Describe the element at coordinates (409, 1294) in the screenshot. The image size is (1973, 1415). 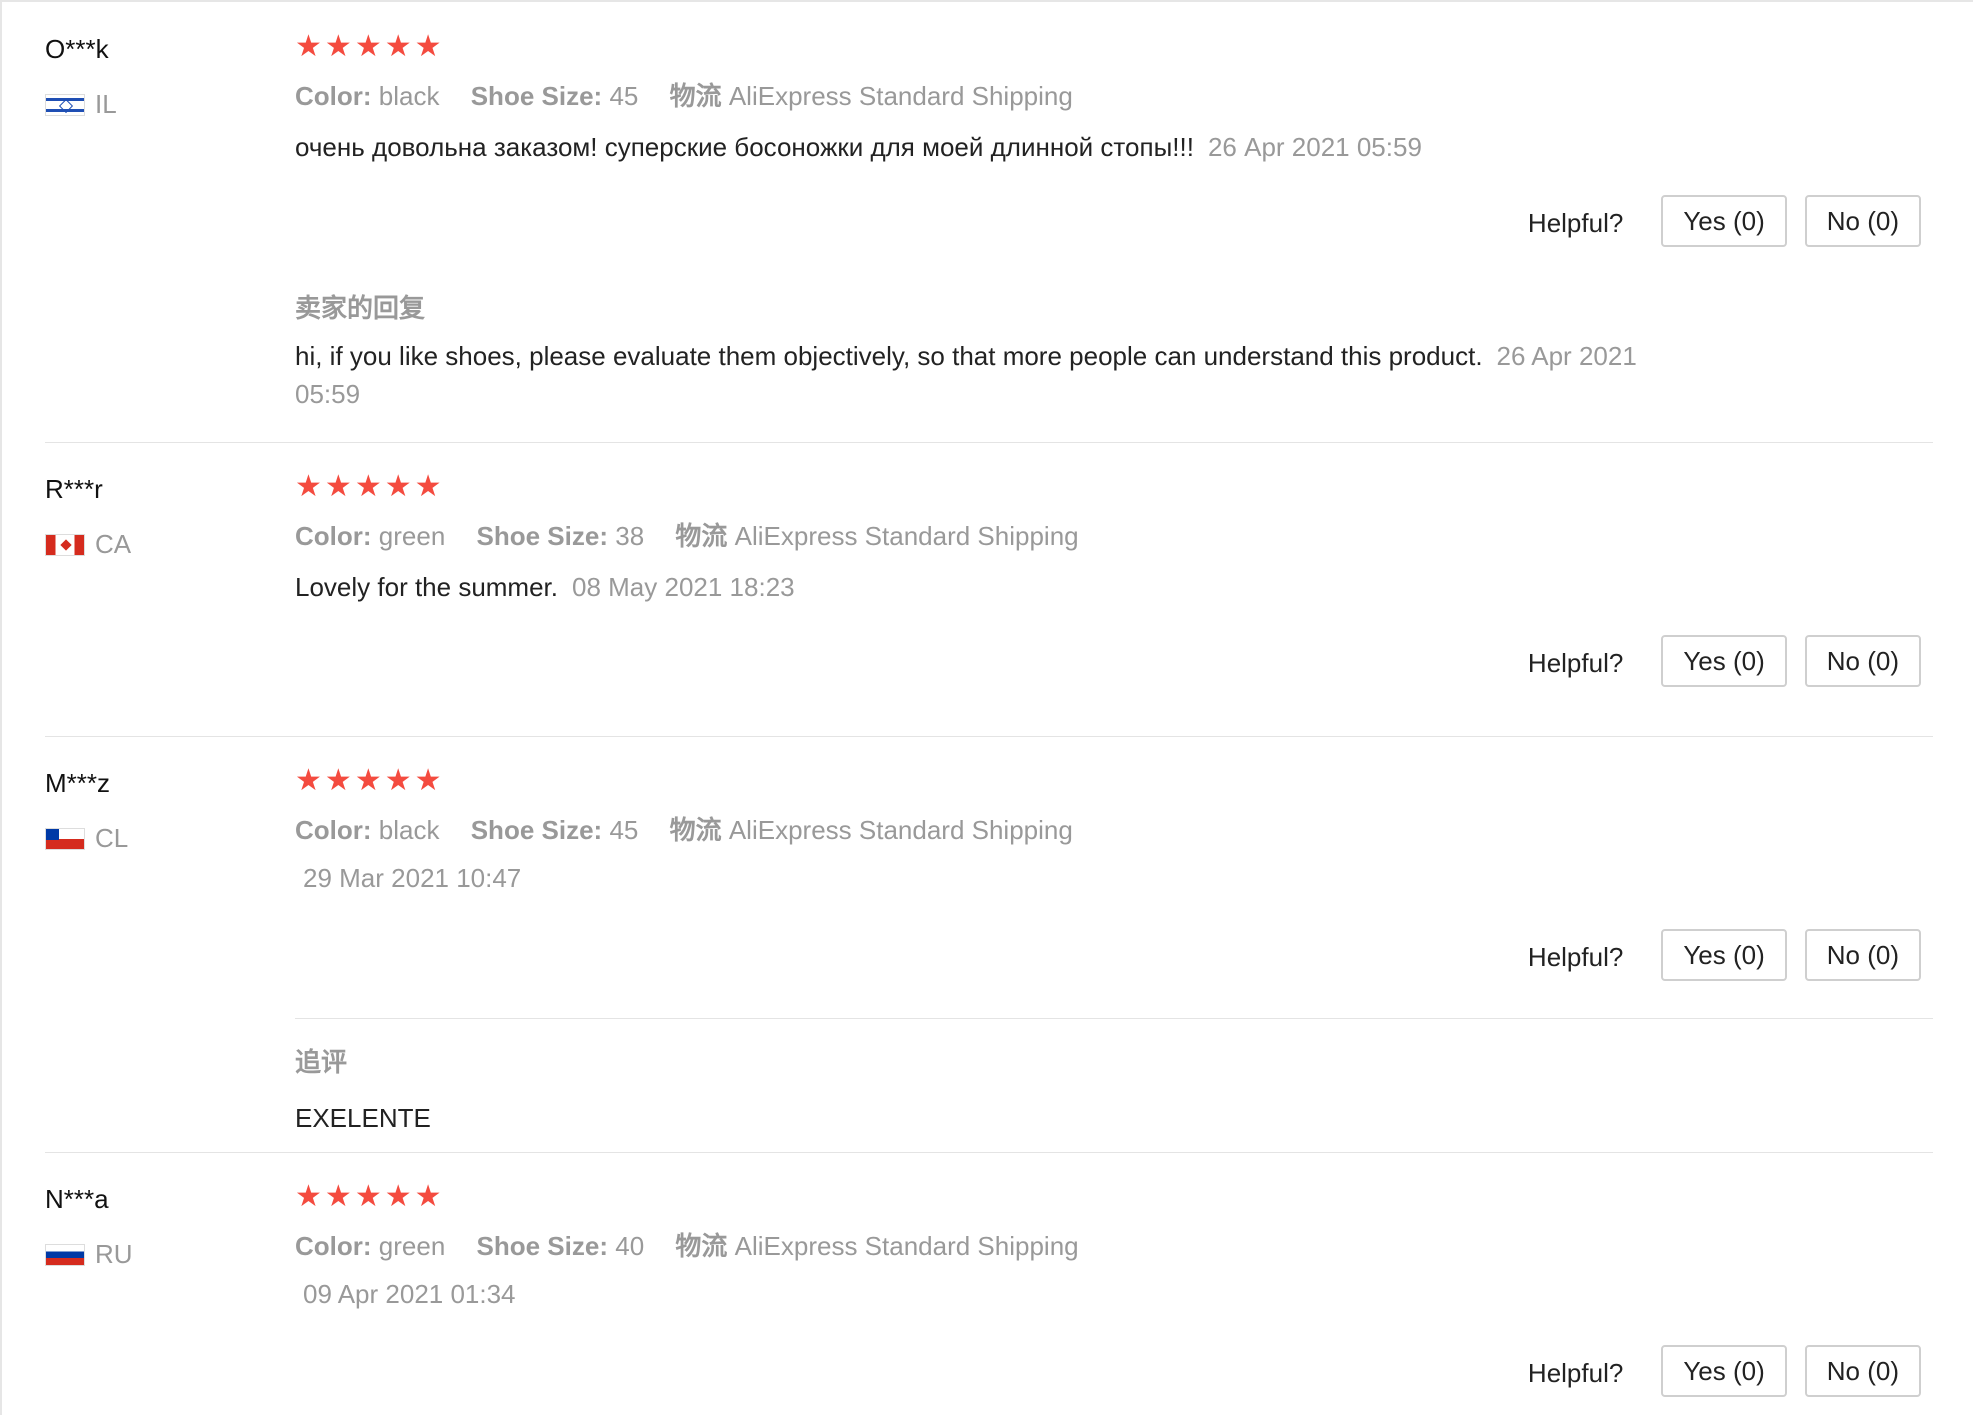
I see `review-date: 09 Apr 2021 01:34` at that location.